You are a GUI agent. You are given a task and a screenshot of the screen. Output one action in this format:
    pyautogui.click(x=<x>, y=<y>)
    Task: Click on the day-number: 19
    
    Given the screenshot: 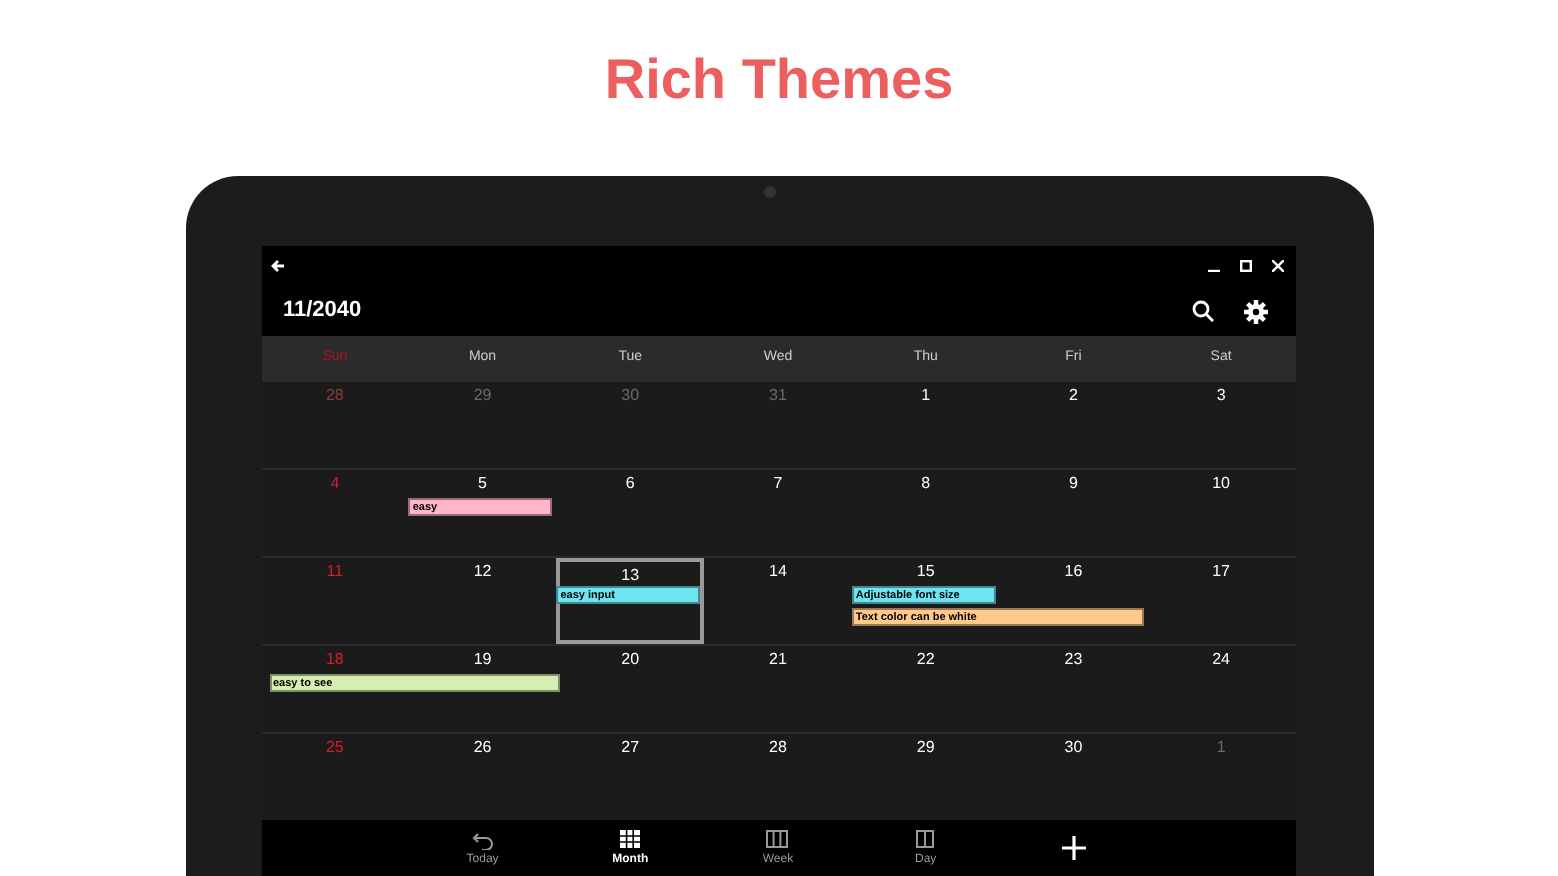 What is the action you would take?
    pyautogui.click(x=482, y=660)
    